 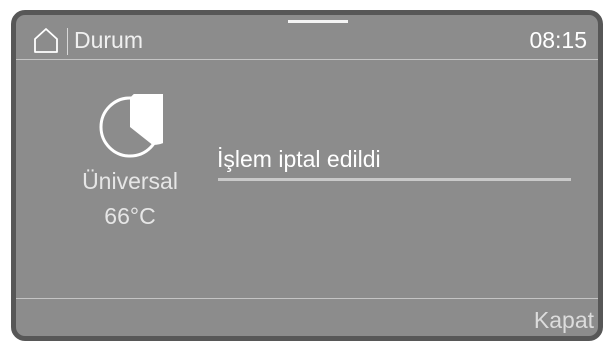 I want to click on home-icon, so click(x=46, y=40).